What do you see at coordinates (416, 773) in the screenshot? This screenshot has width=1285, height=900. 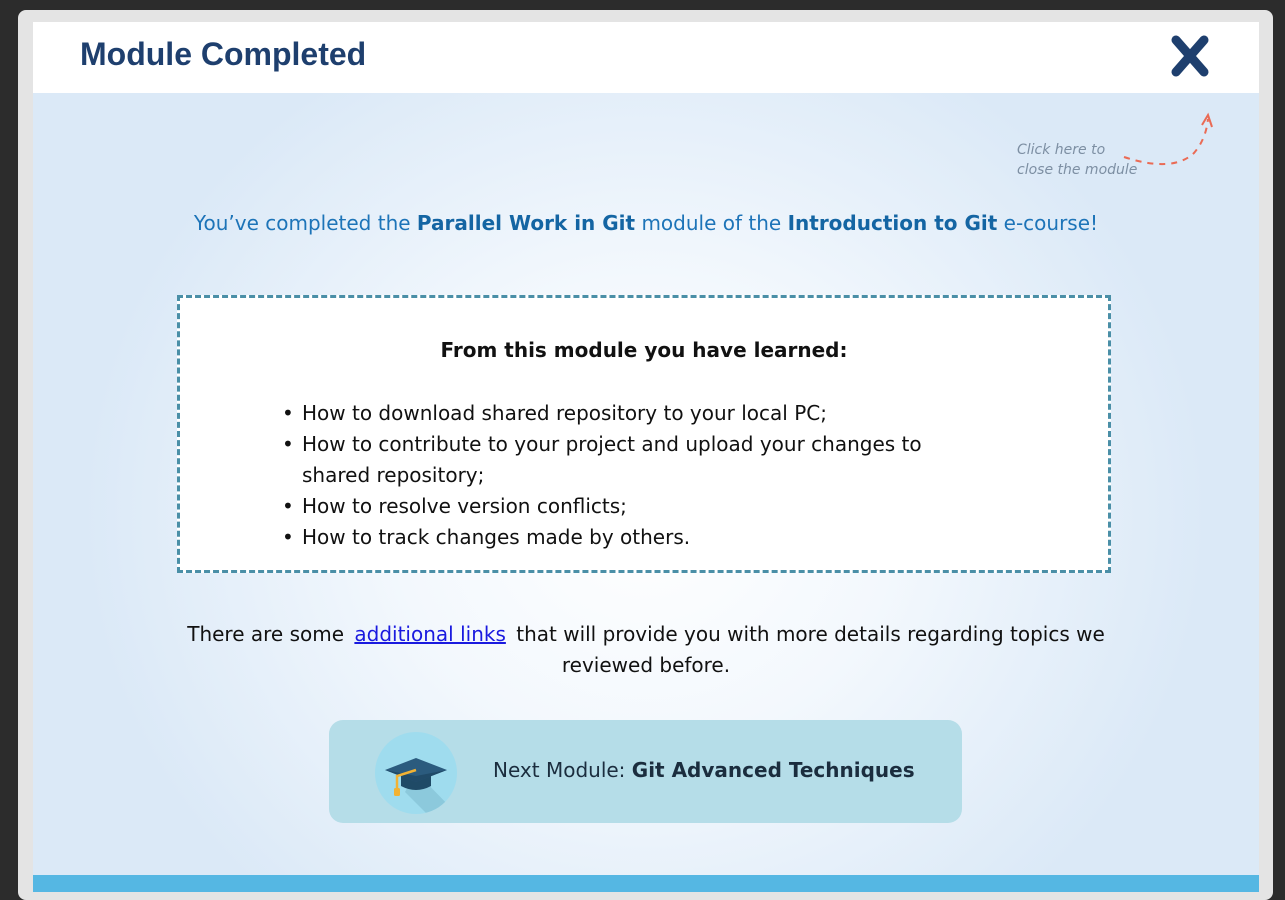 I see `graduation-cap-icon` at bounding box center [416, 773].